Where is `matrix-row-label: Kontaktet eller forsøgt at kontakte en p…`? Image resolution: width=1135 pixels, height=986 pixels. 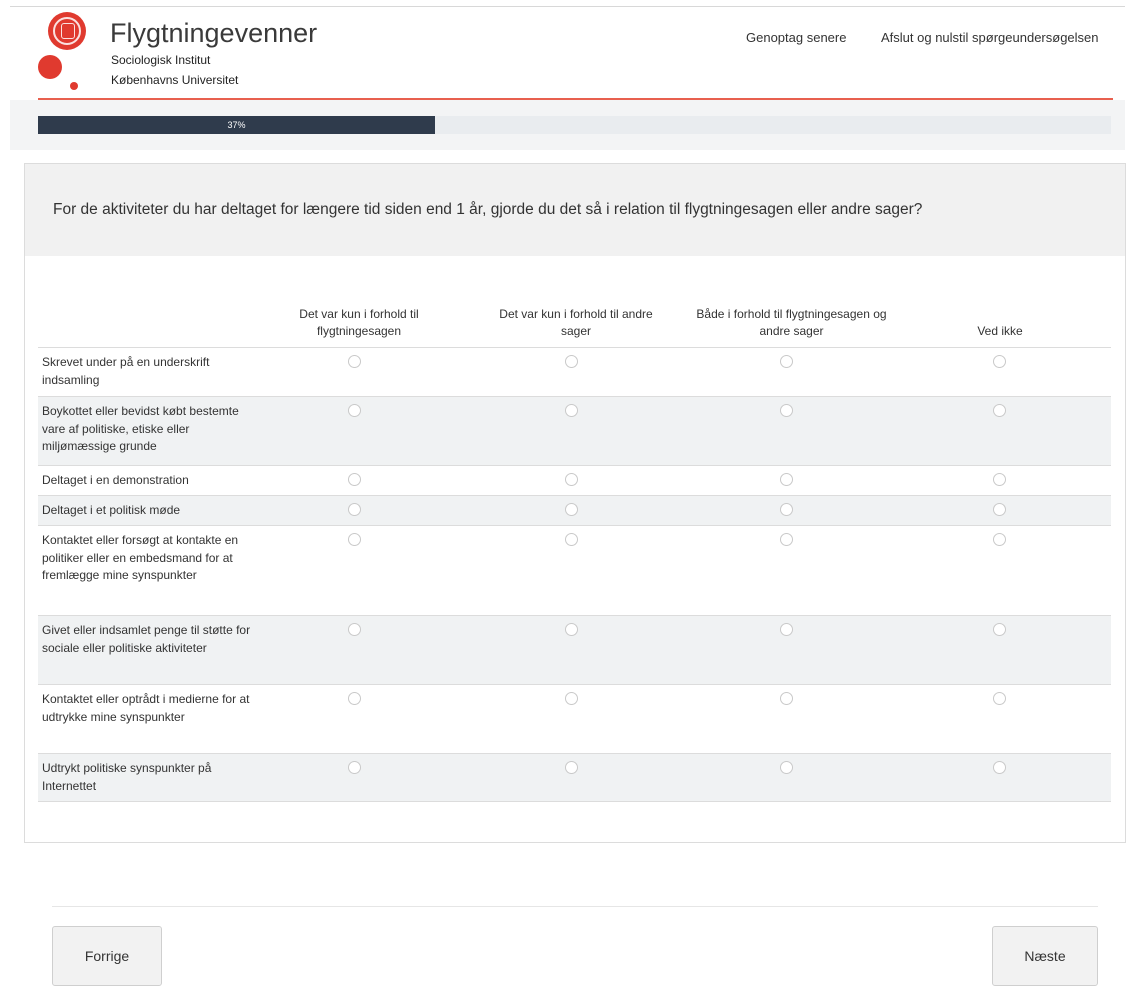
matrix-row-label: Kontaktet eller forsøgt at kontakte en p… is located at coordinates (140, 557).